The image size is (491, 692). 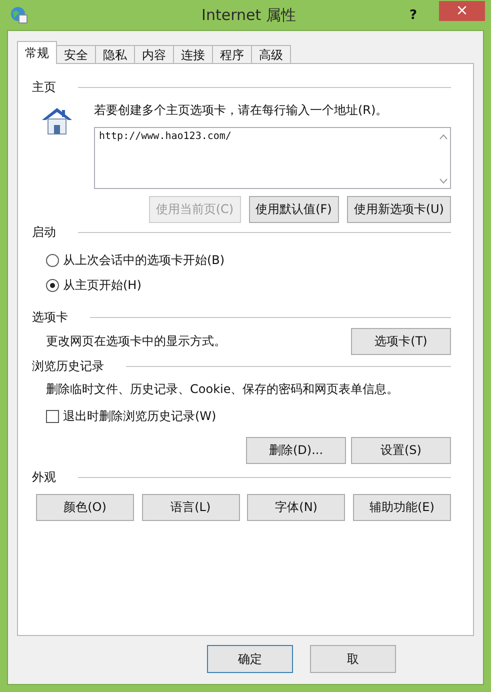 What do you see at coordinates (293, 209) in the screenshot?
I see `home-page-button: 使用默认值(F)` at bounding box center [293, 209].